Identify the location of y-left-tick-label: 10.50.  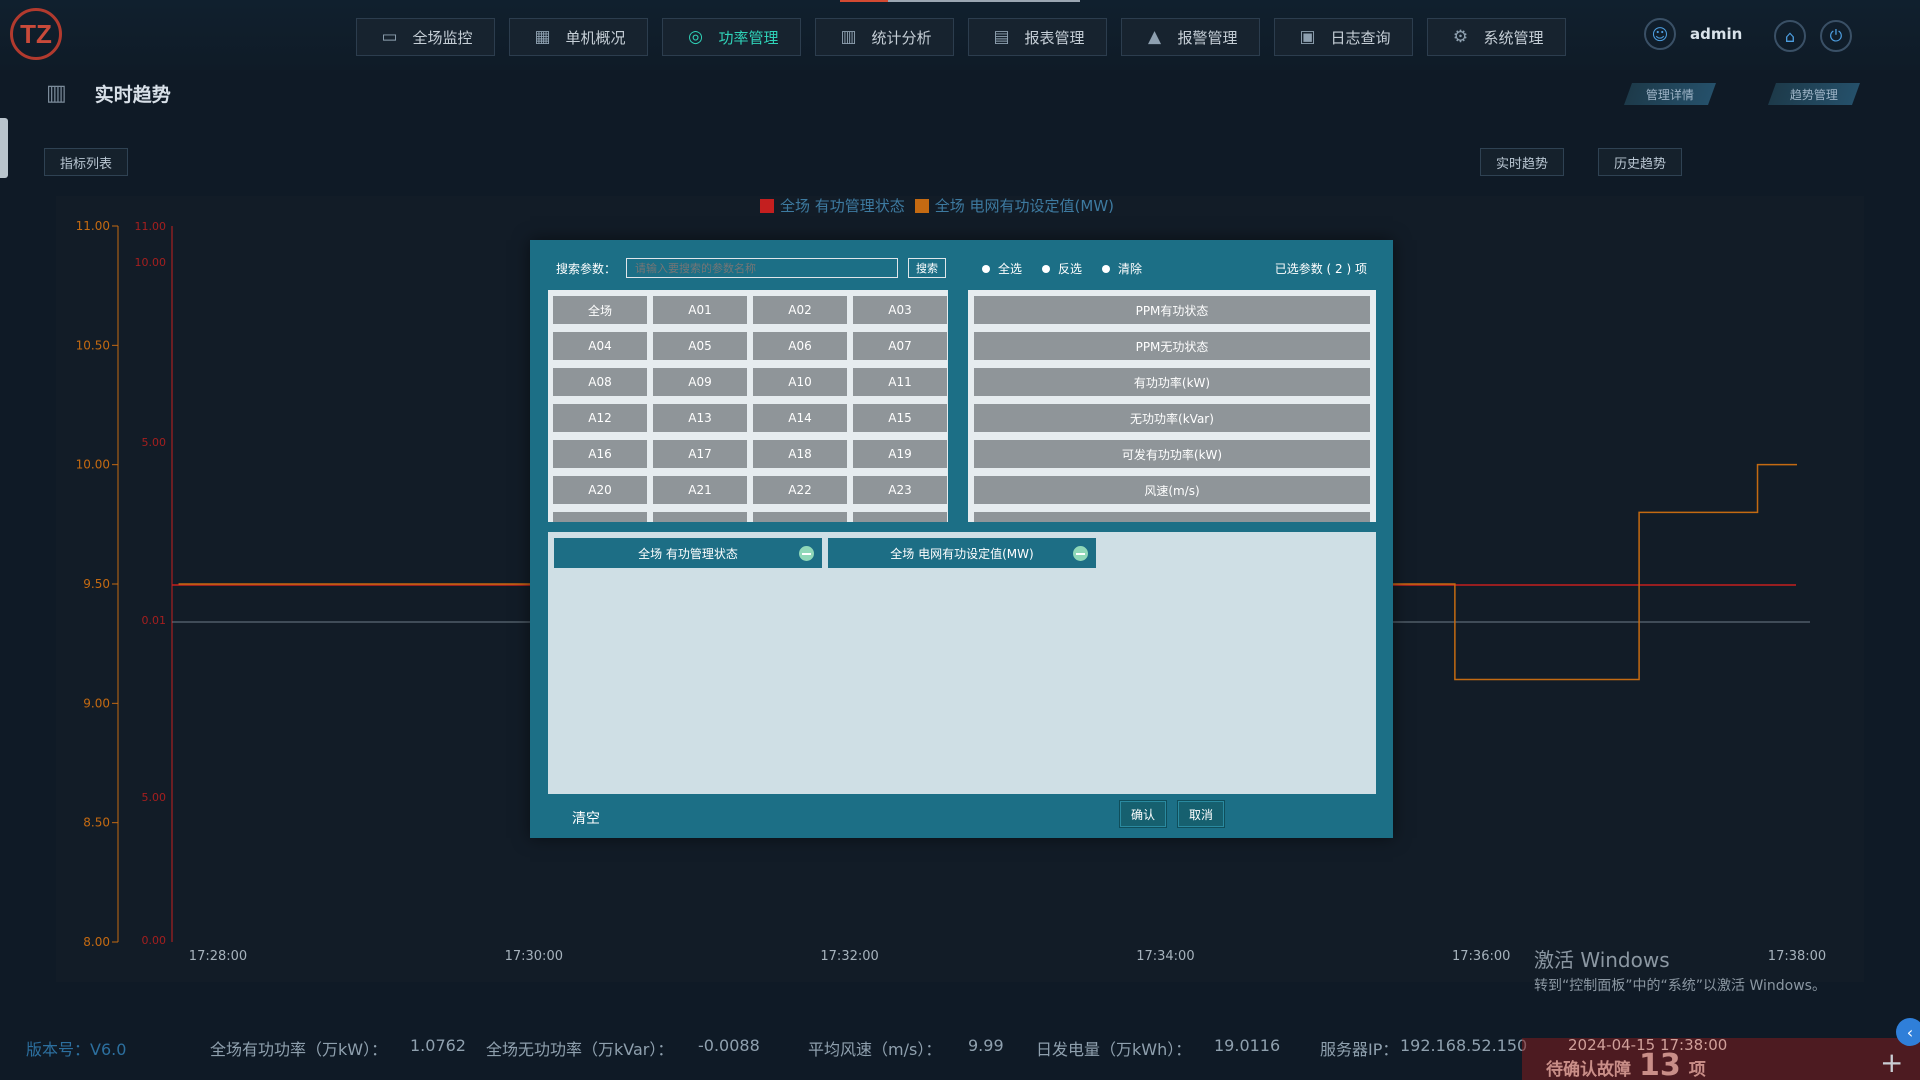
(93, 345).